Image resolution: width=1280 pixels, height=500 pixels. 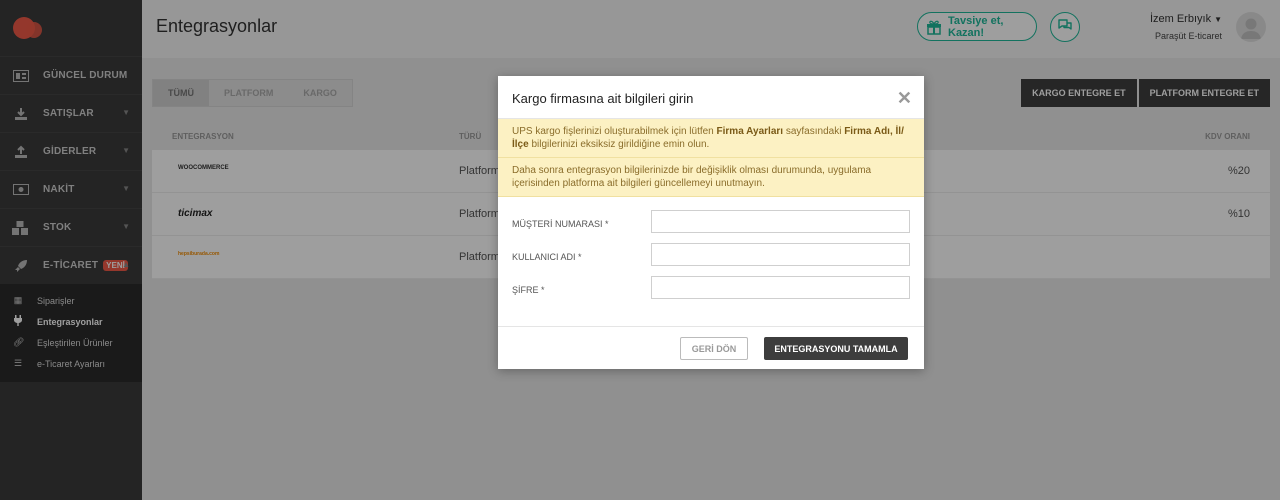 I want to click on alert-text: sayfasındaki, so click(x=814, y=131).